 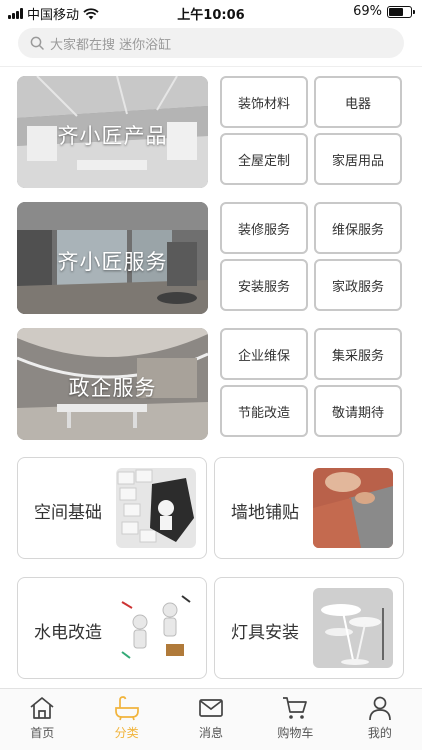 I want to click on tab-bar: 首页 分类 消息 购物车 我的, so click(x=211, y=719).